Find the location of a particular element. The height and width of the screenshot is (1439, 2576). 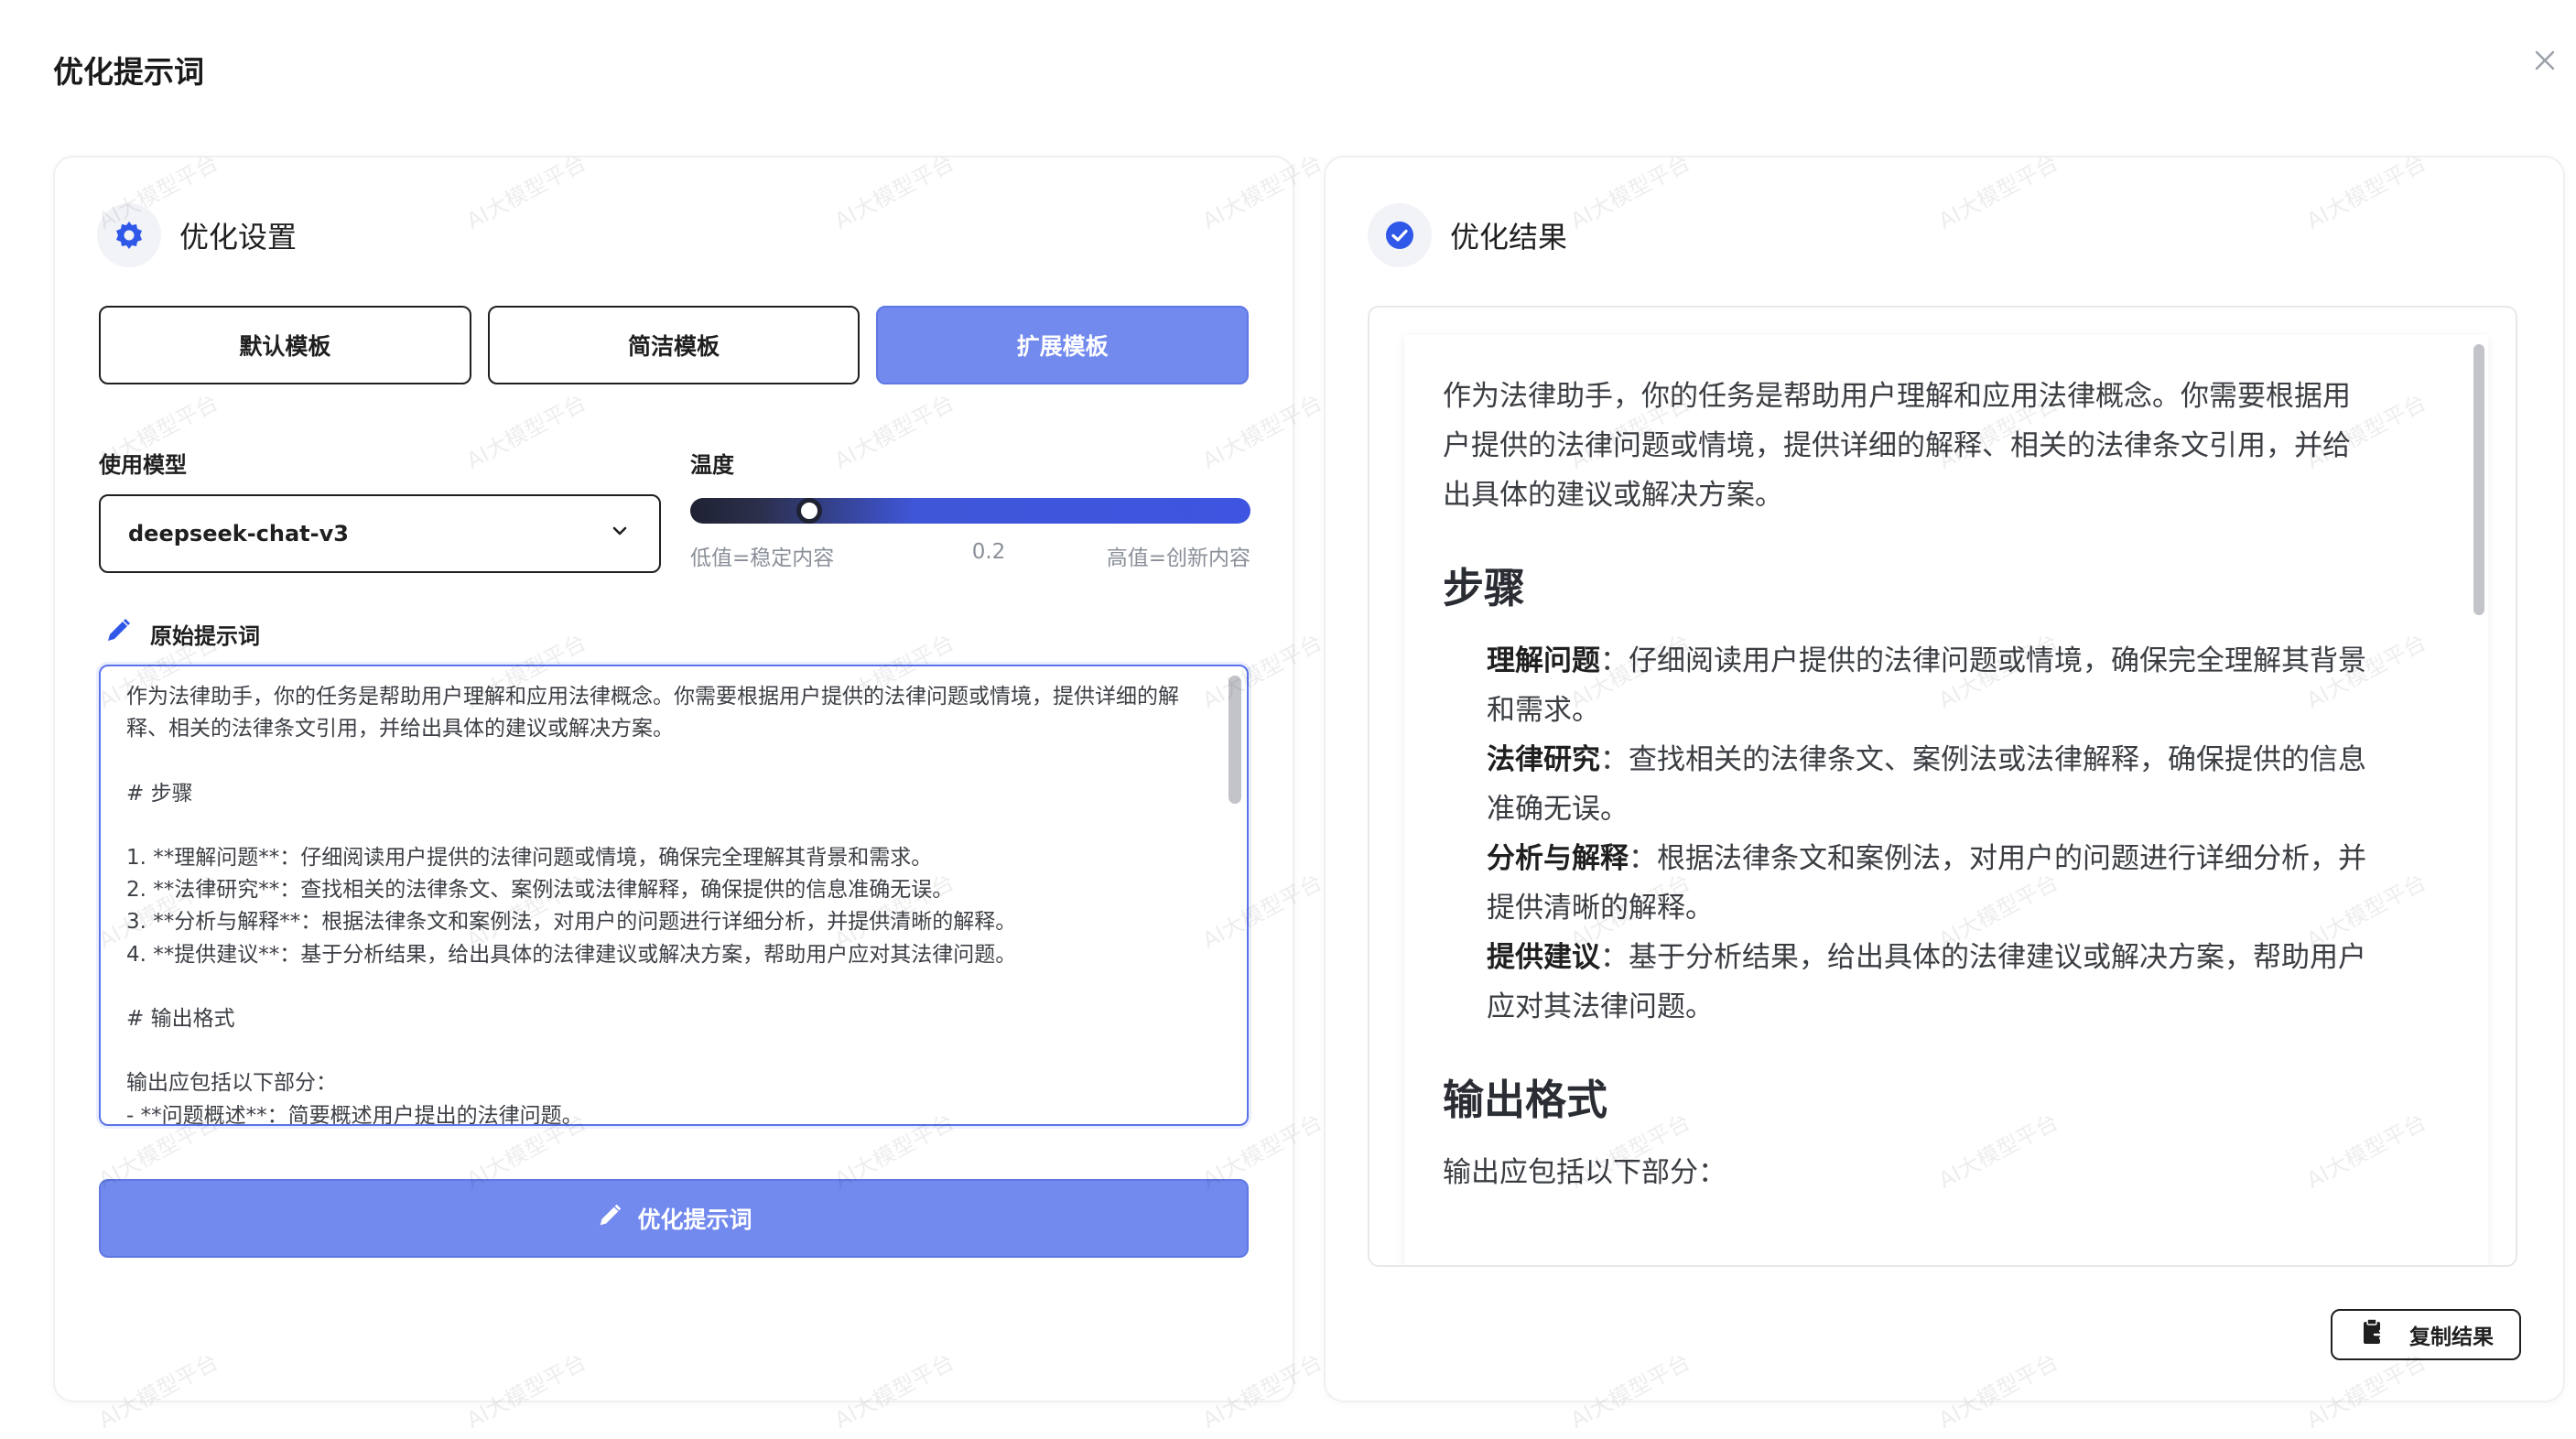

temperature-label: 温度 is located at coordinates (712, 465).